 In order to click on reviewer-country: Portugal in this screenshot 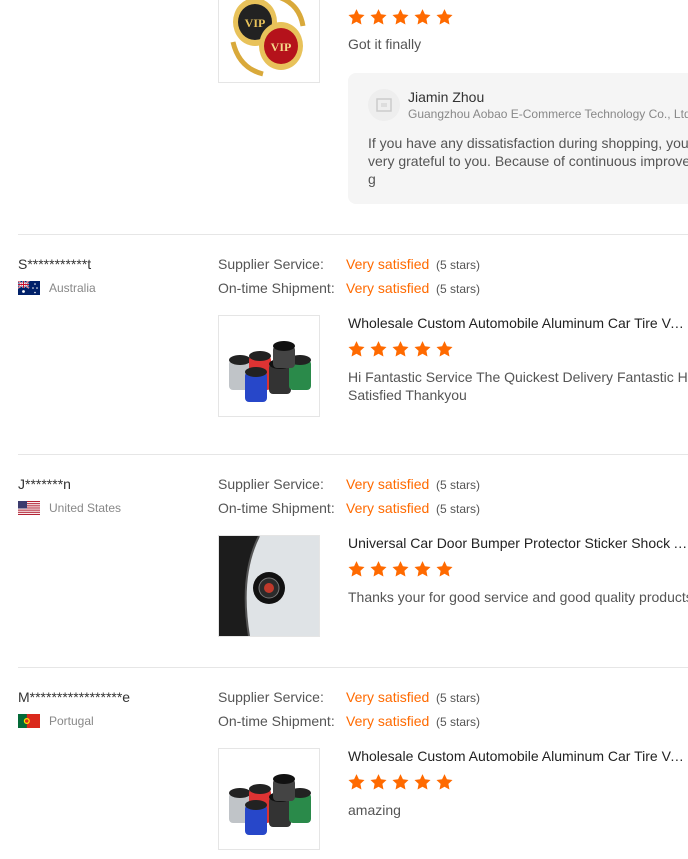, I will do `click(56, 721)`.